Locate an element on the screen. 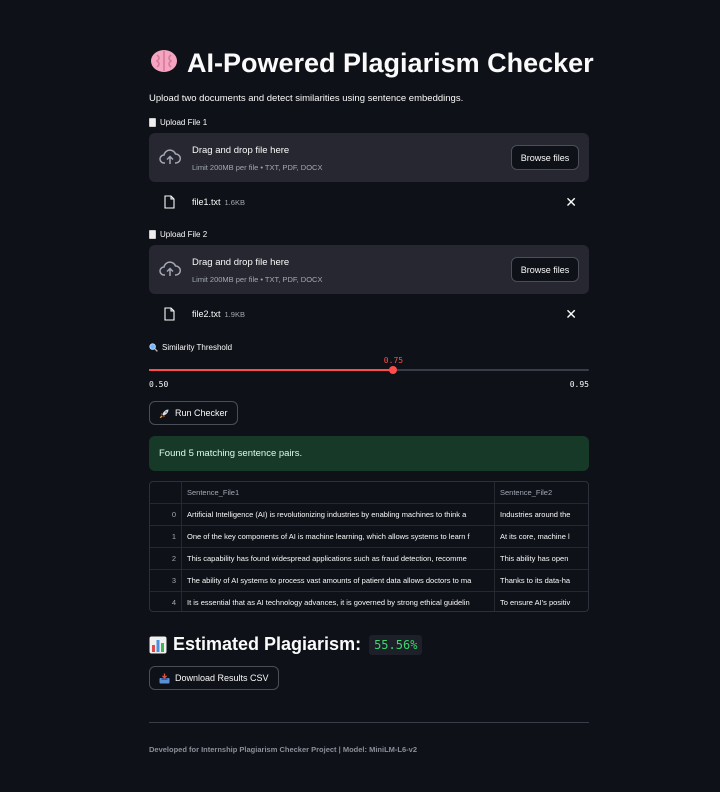 This screenshot has width=720, height=792. slider-label-text: Similarity Threshold is located at coordinates (197, 347).